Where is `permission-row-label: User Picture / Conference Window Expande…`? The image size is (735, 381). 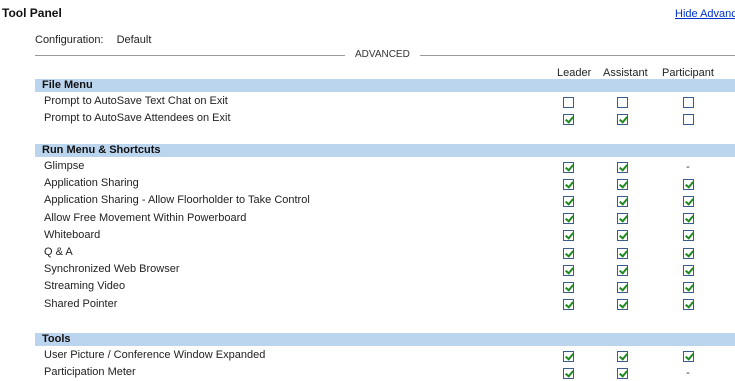
permission-row-label: User Picture / Conference Window Expande… is located at coordinates (155, 355).